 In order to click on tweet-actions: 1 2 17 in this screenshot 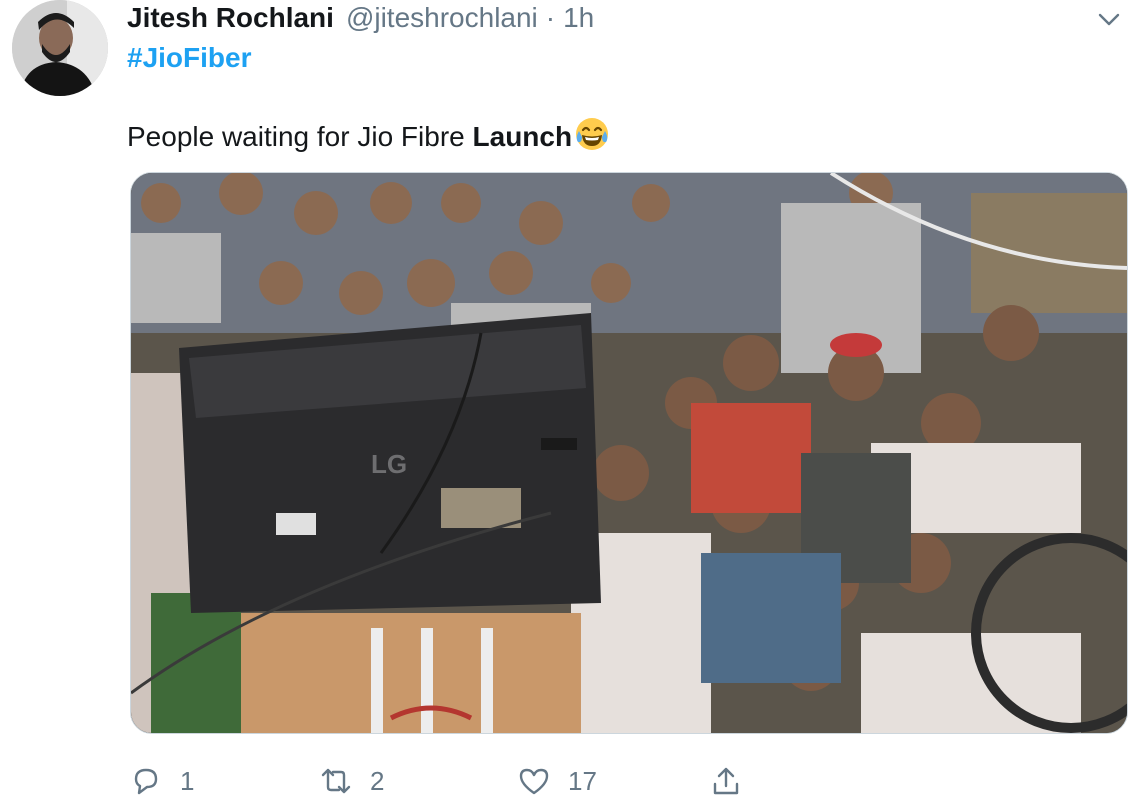, I will do `click(440, 781)`.